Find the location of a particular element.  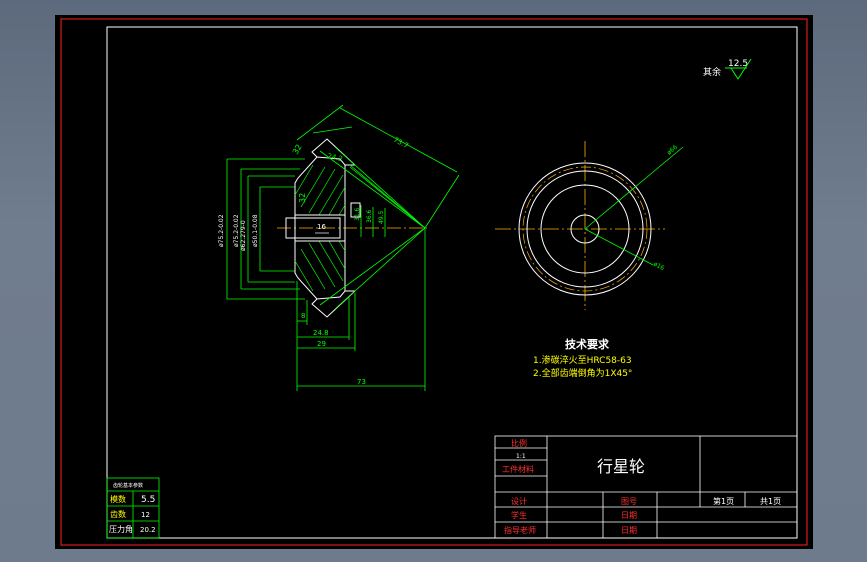

tech-item-2: 2.全部齿端倒角为1X45° is located at coordinates (582, 373).